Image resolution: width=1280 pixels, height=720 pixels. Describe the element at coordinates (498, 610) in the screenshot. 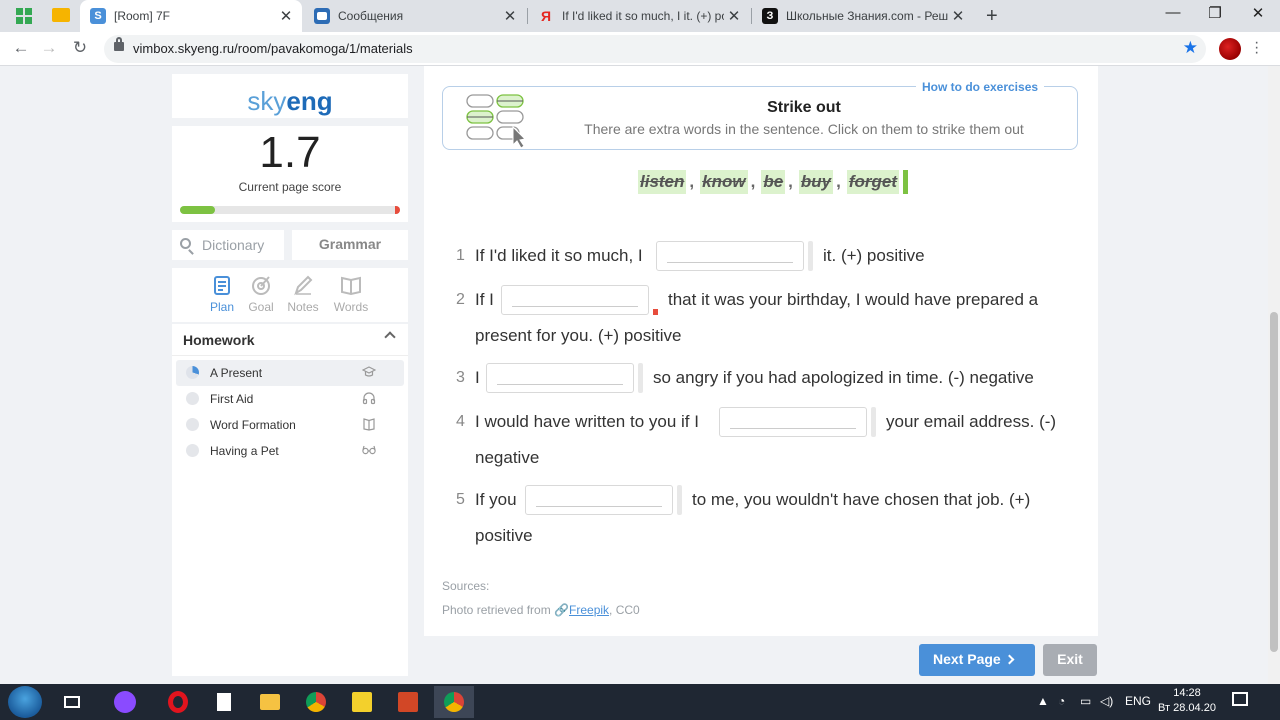

I see `credit-prefix: Photo retrieved from` at that location.